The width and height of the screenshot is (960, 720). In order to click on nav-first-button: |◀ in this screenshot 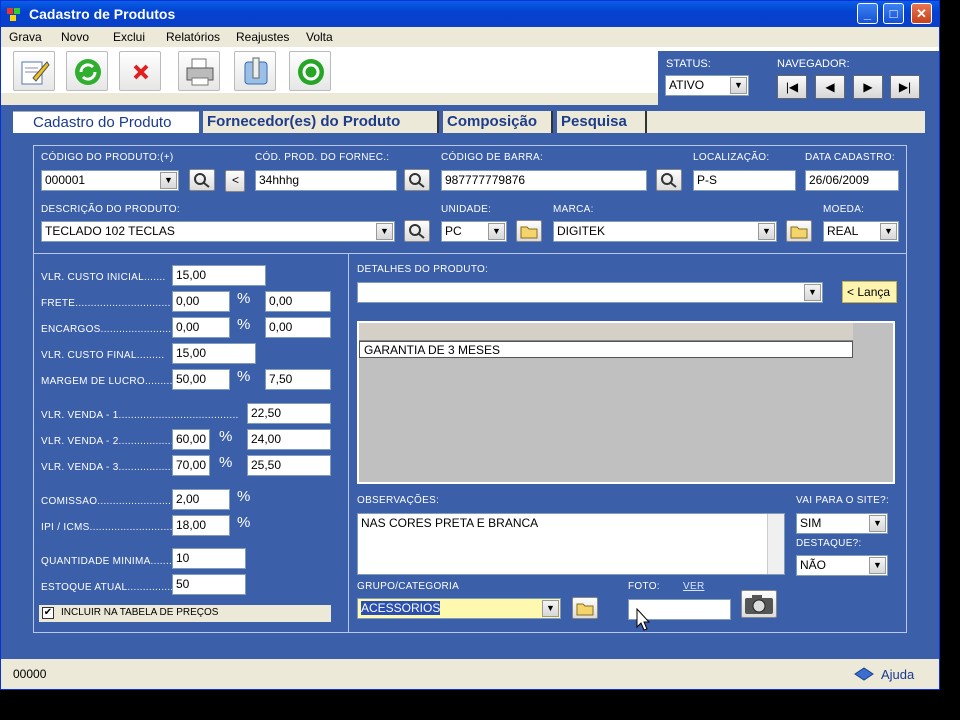, I will do `click(792, 87)`.